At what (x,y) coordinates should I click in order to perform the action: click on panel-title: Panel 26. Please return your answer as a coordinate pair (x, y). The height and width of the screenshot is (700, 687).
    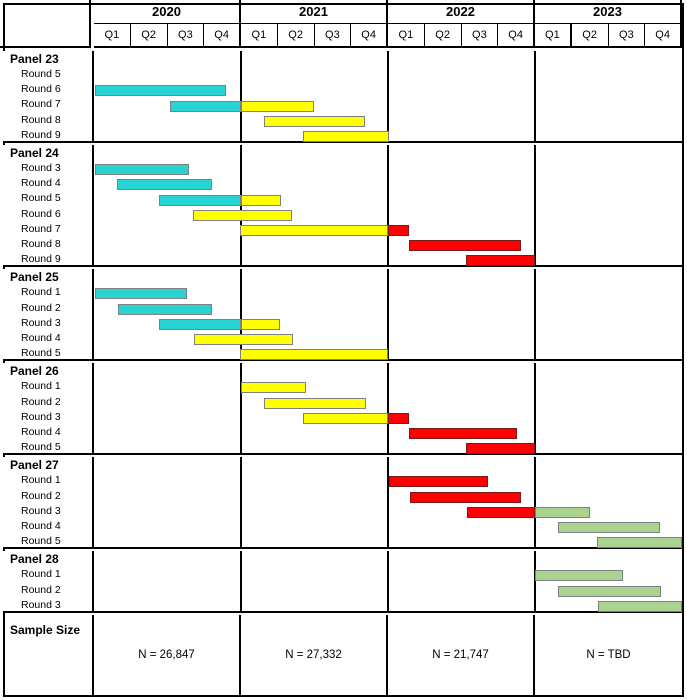
    Looking at the image, I should click on (34, 371).